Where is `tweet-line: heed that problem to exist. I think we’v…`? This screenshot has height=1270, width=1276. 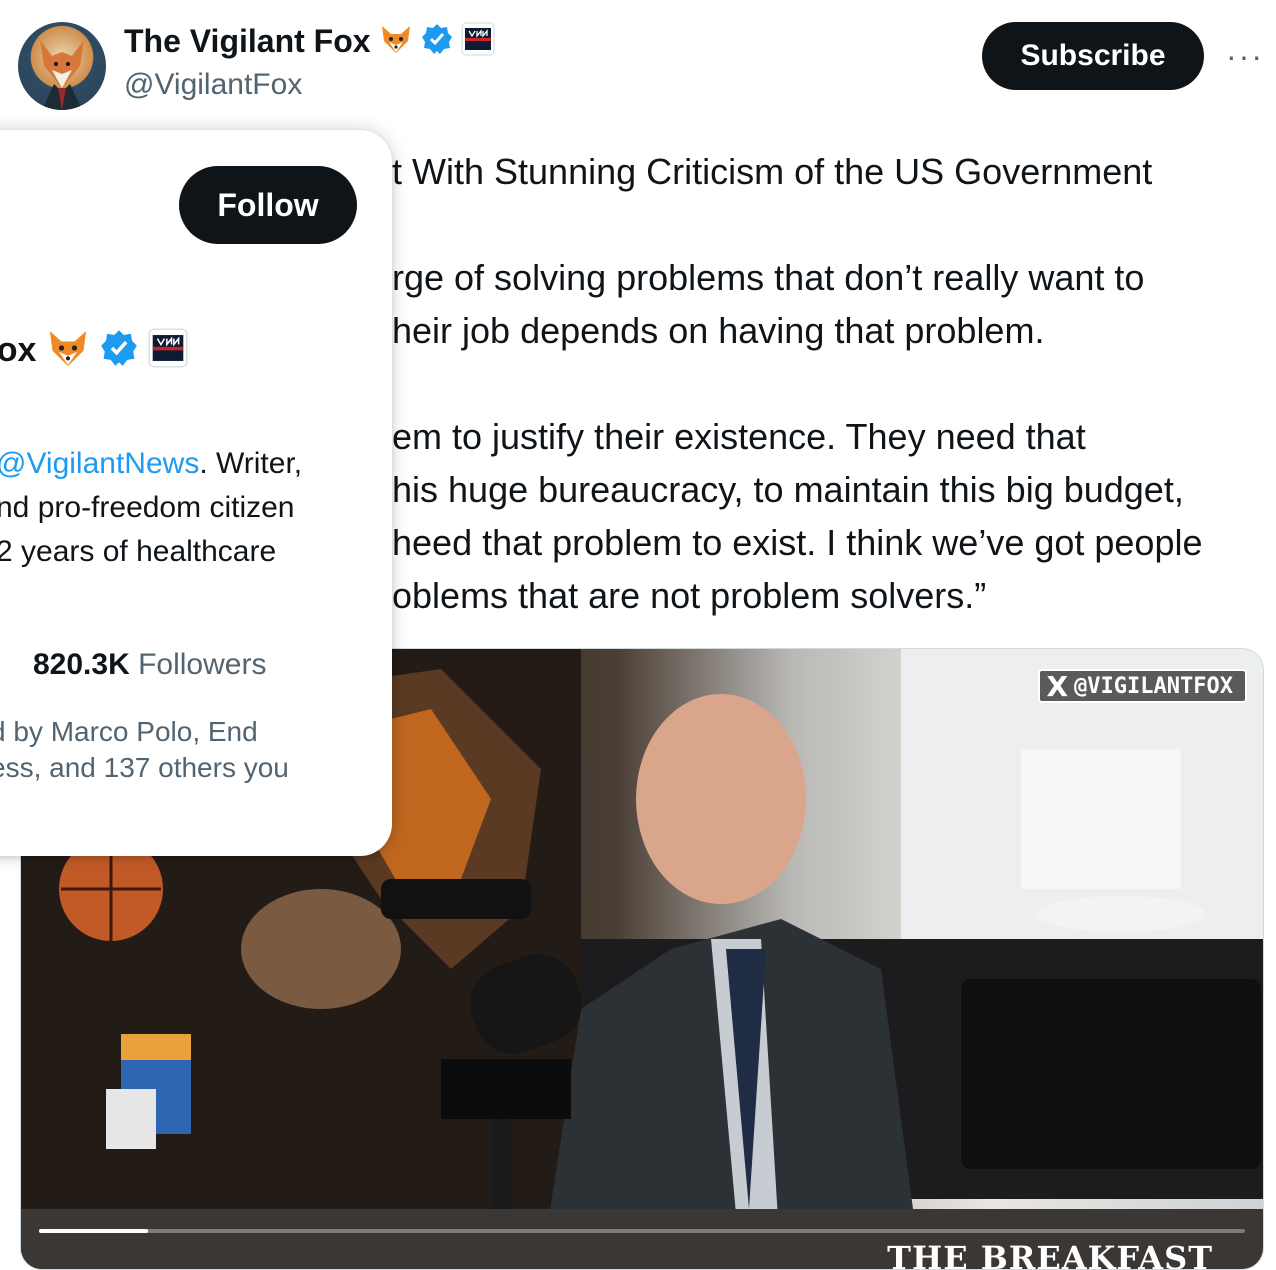
tweet-line: heed that problem to exist. I think we’v… is located at coordinates (797, 542).